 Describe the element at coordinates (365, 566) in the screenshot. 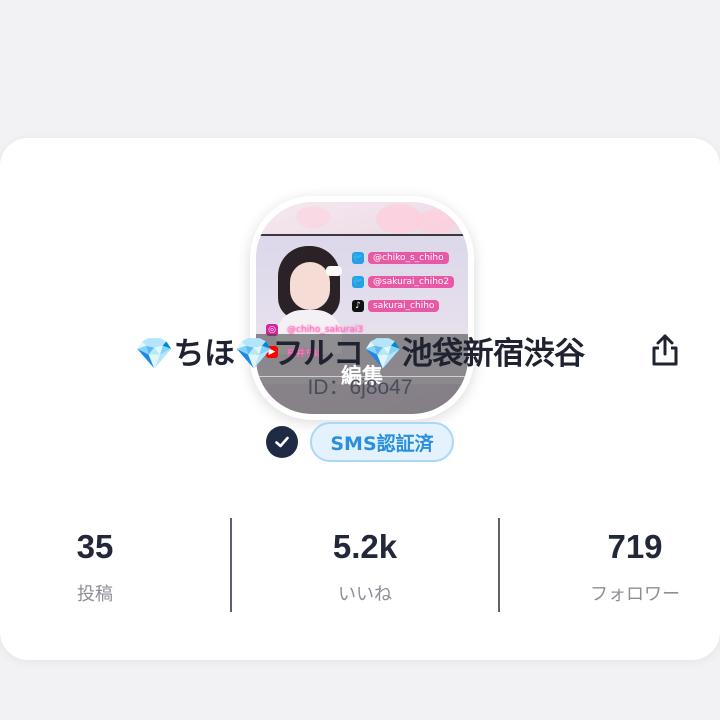

I see `stat-likes: 5.2k いいね` at that location.